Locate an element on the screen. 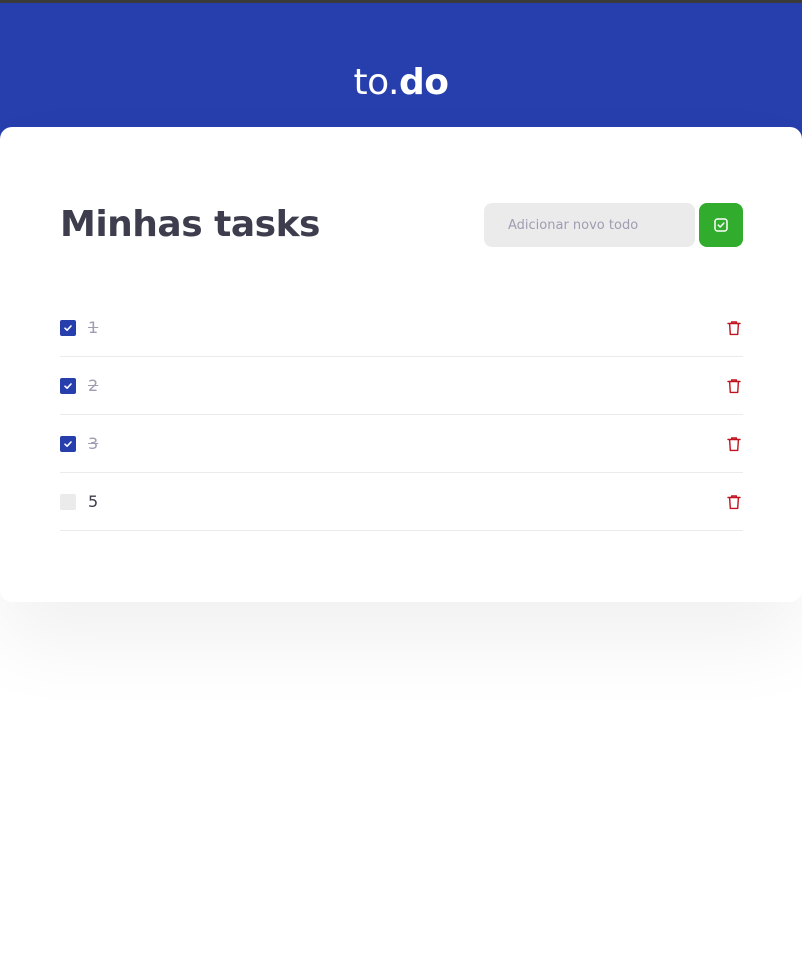 The image size is (802, 961). page-title: Minhas tasks is located at coordinates (190, 224).